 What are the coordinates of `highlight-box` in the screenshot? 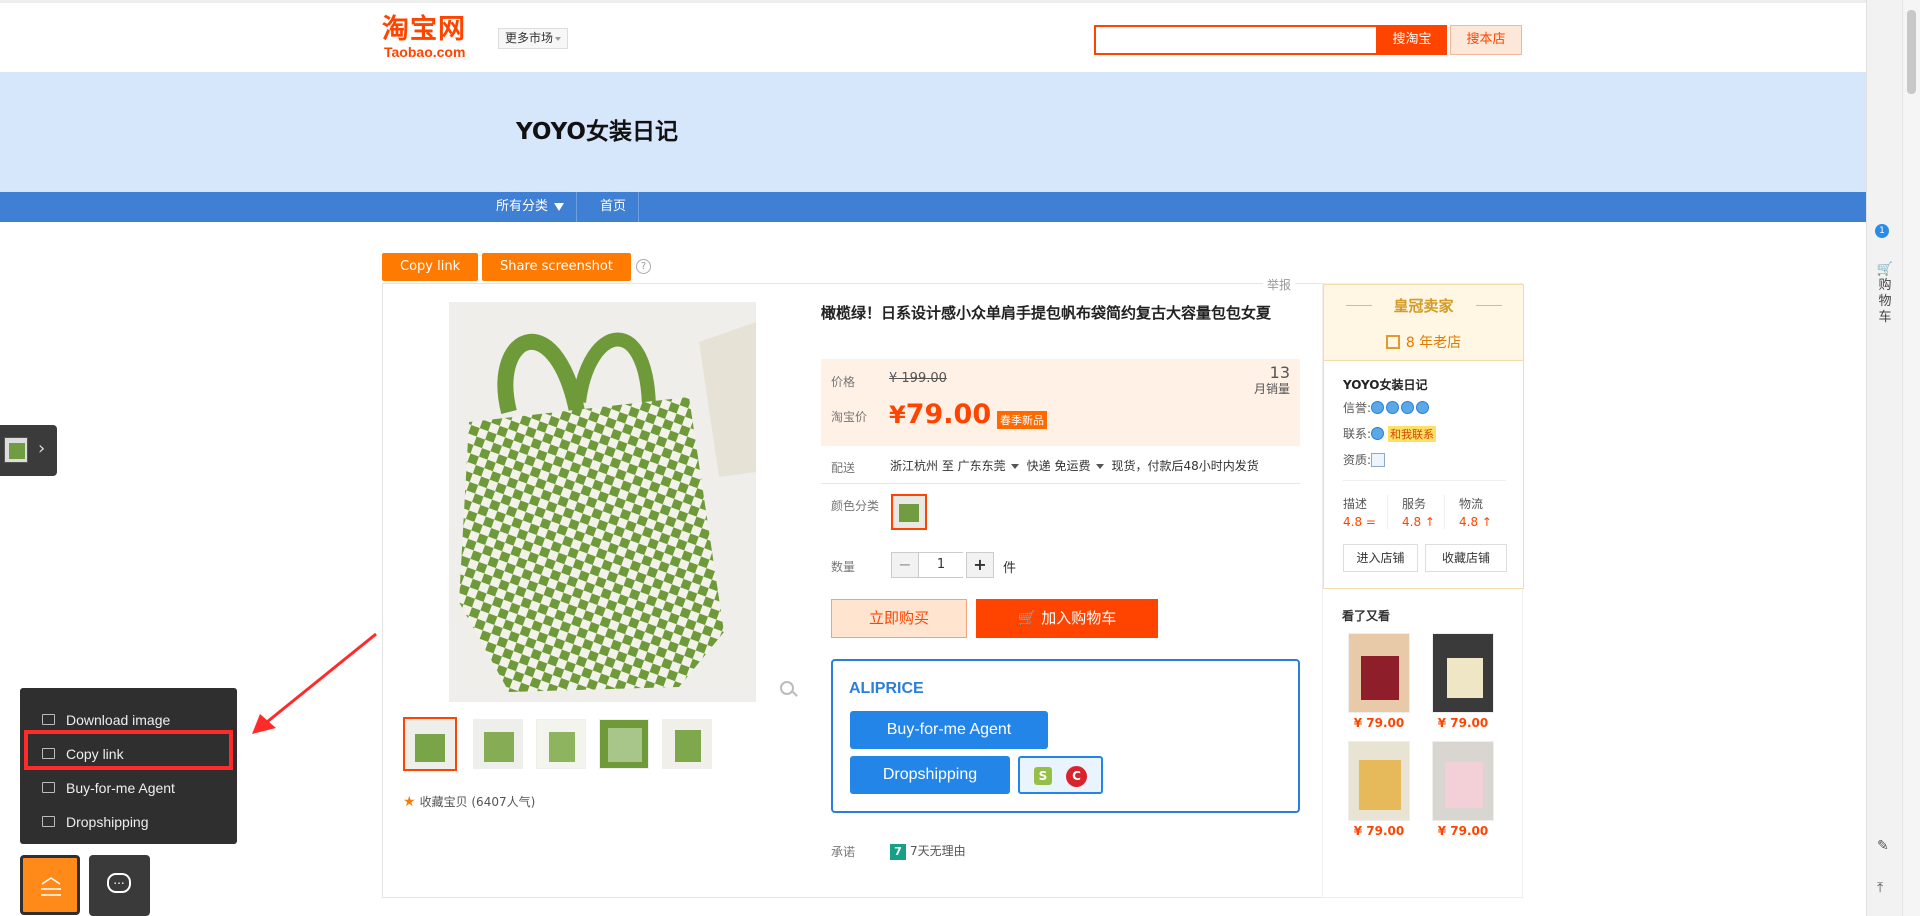 It's located at (128, 750).